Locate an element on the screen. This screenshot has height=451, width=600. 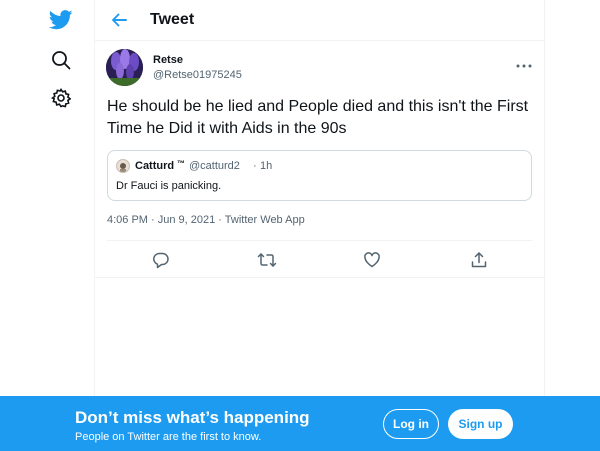
author-name: Retse is located at coordinates (168, 60).